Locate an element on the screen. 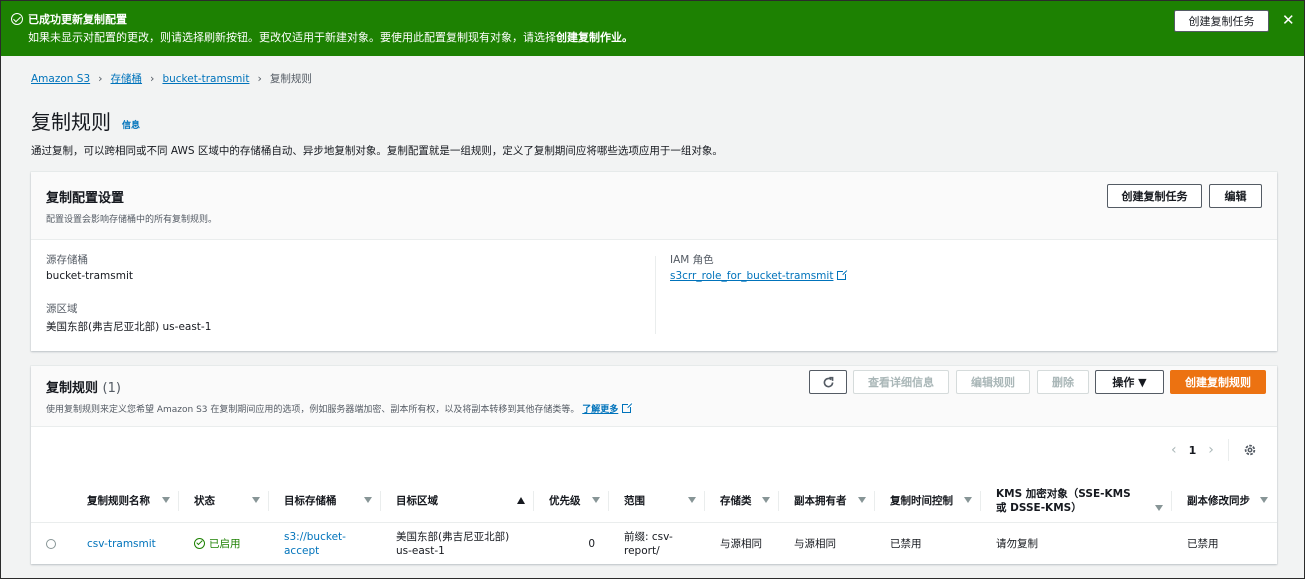  refresh-button is located at coordinates (828, 382).